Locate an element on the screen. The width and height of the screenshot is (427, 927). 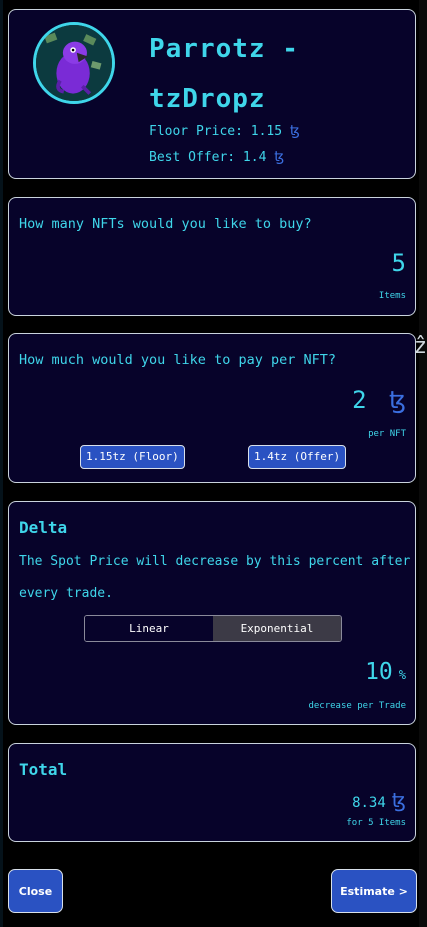
background-left-edge is located at coordinates (1, 463).